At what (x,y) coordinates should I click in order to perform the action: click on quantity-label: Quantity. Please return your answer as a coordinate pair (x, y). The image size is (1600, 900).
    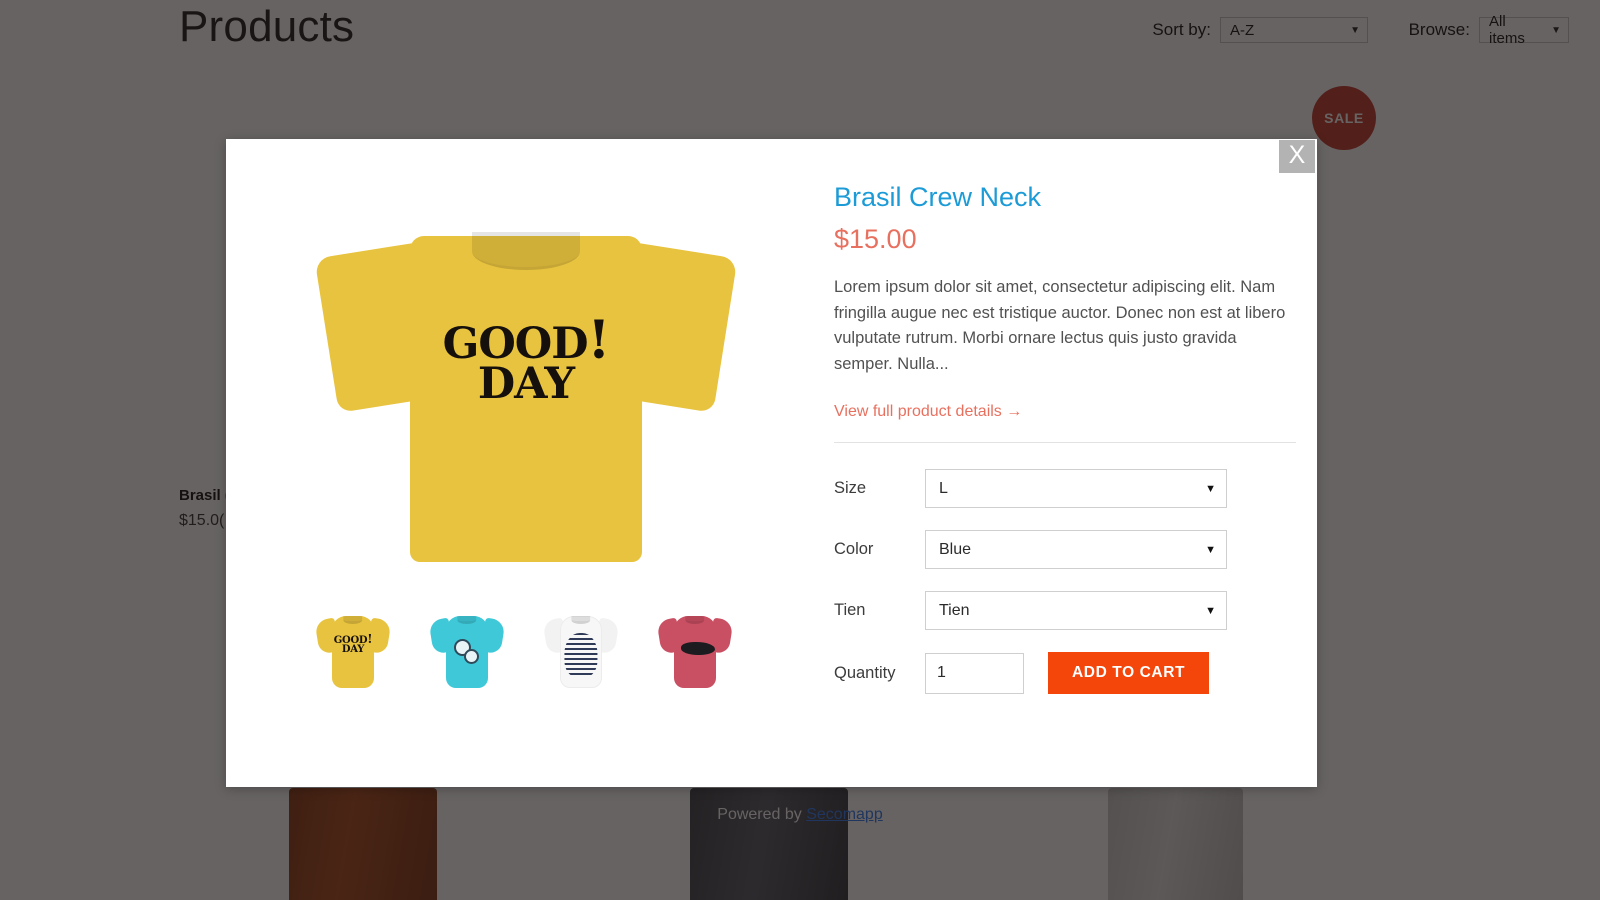
    Looking at the image, I should click on (865, 672).